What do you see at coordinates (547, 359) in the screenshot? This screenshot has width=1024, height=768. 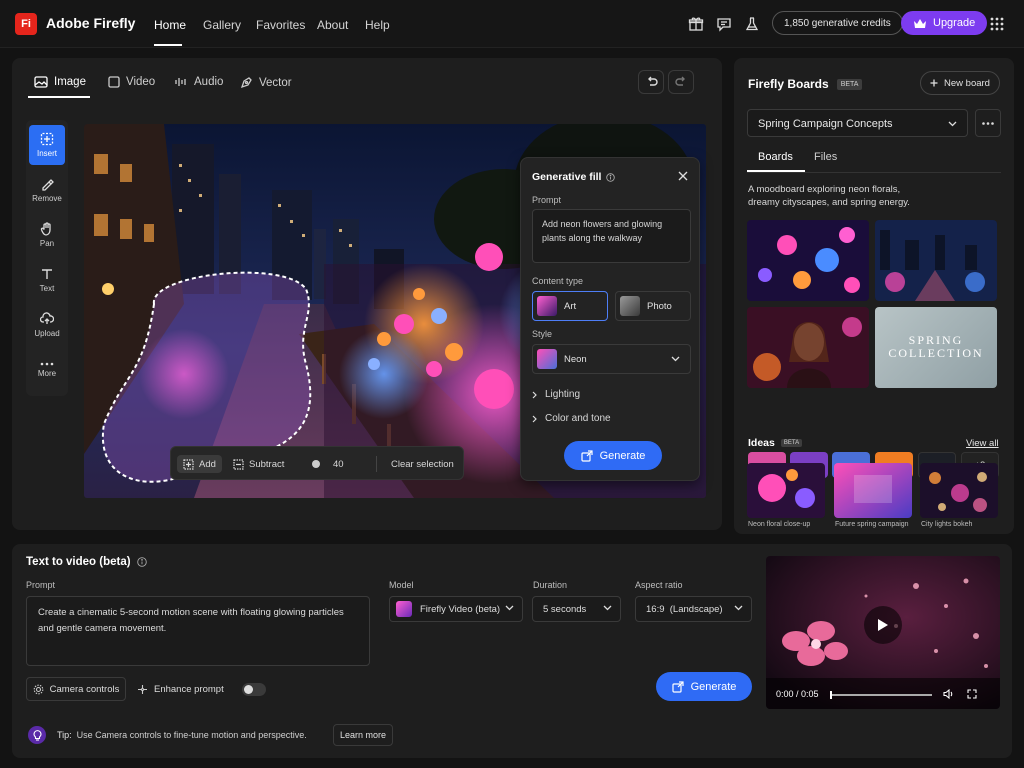 I see `neon-style-thumbnail` at bounding box center [547, 359].